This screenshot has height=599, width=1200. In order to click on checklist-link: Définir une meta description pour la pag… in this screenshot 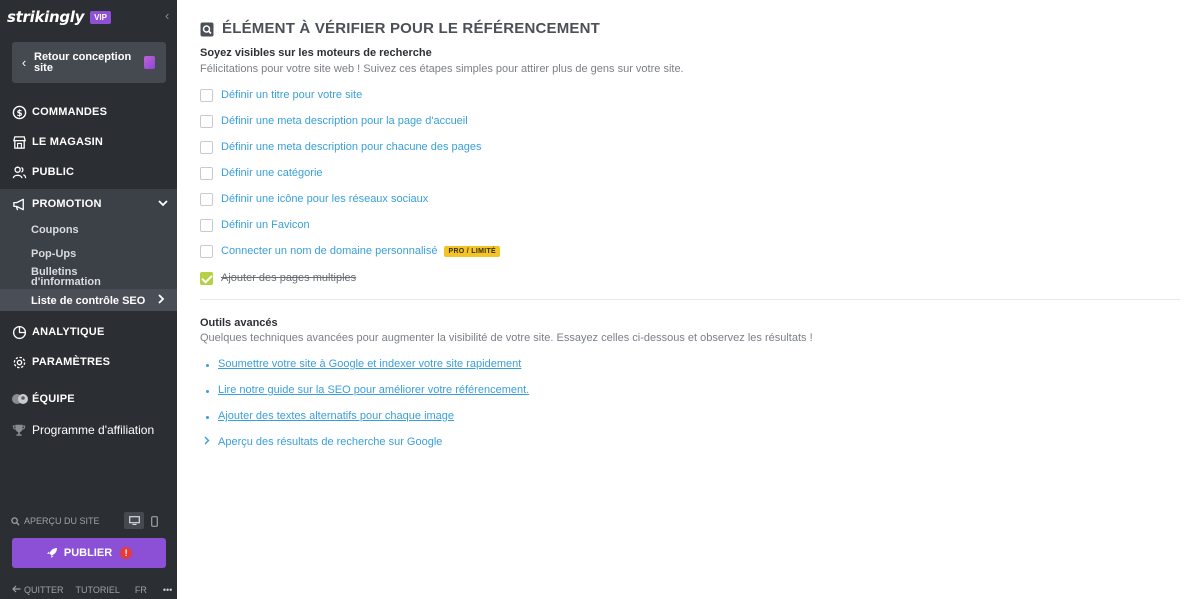, I will do `click(344, 121)`.